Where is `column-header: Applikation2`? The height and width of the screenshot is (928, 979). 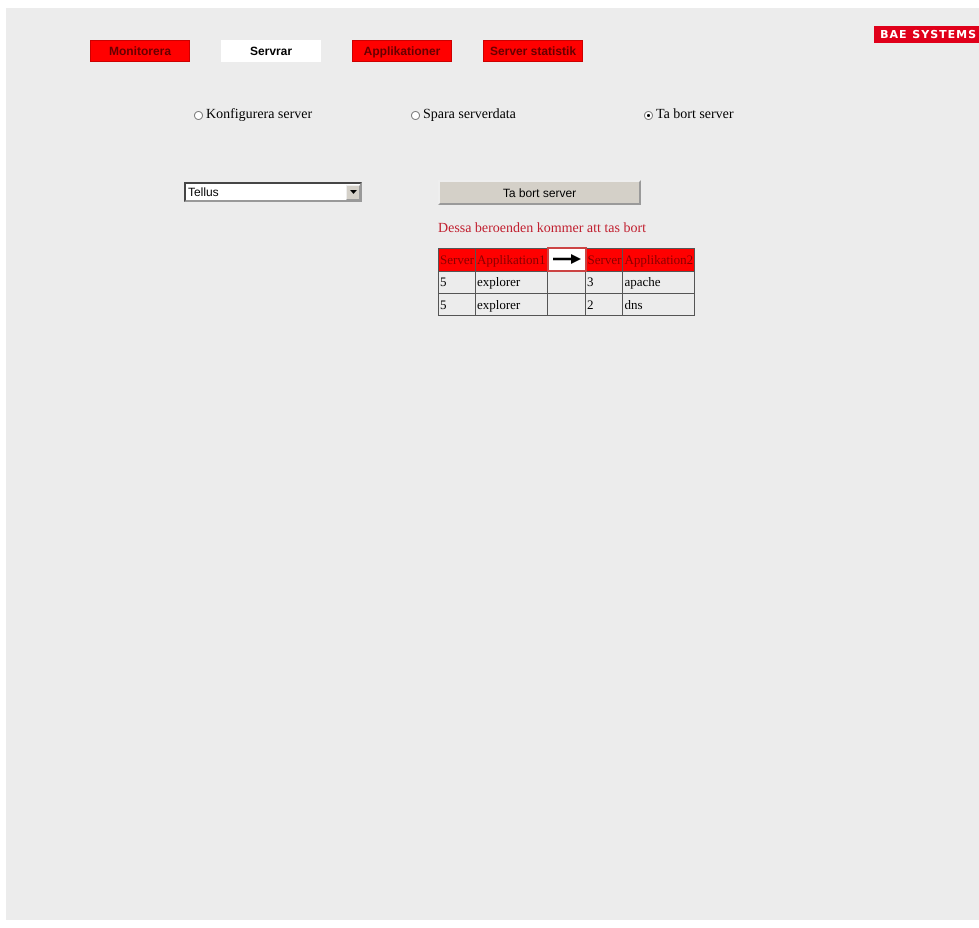 column-header: Applikation2 is located at coordinates (658, 259).